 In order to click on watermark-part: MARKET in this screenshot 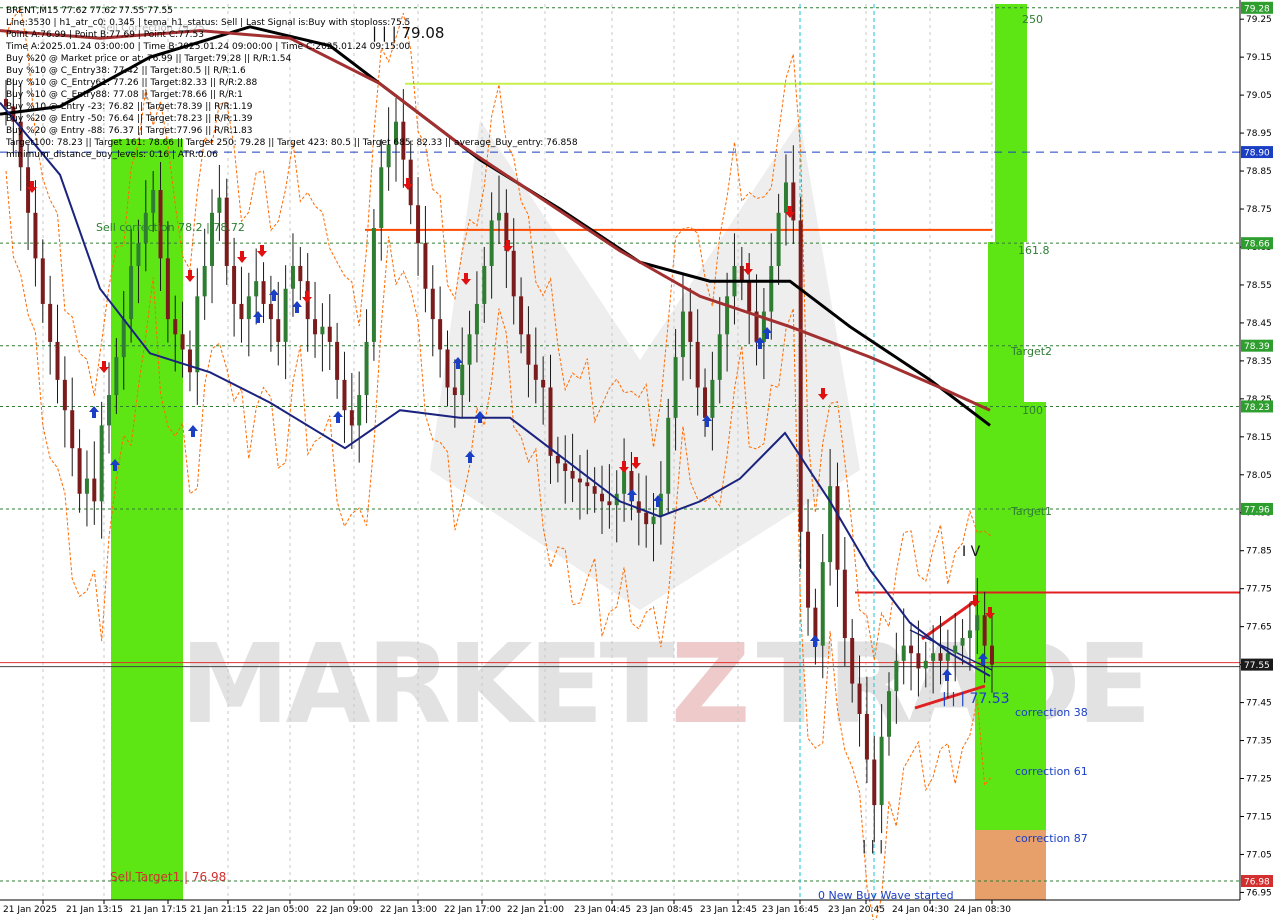, I will do `click(427, 684)`.